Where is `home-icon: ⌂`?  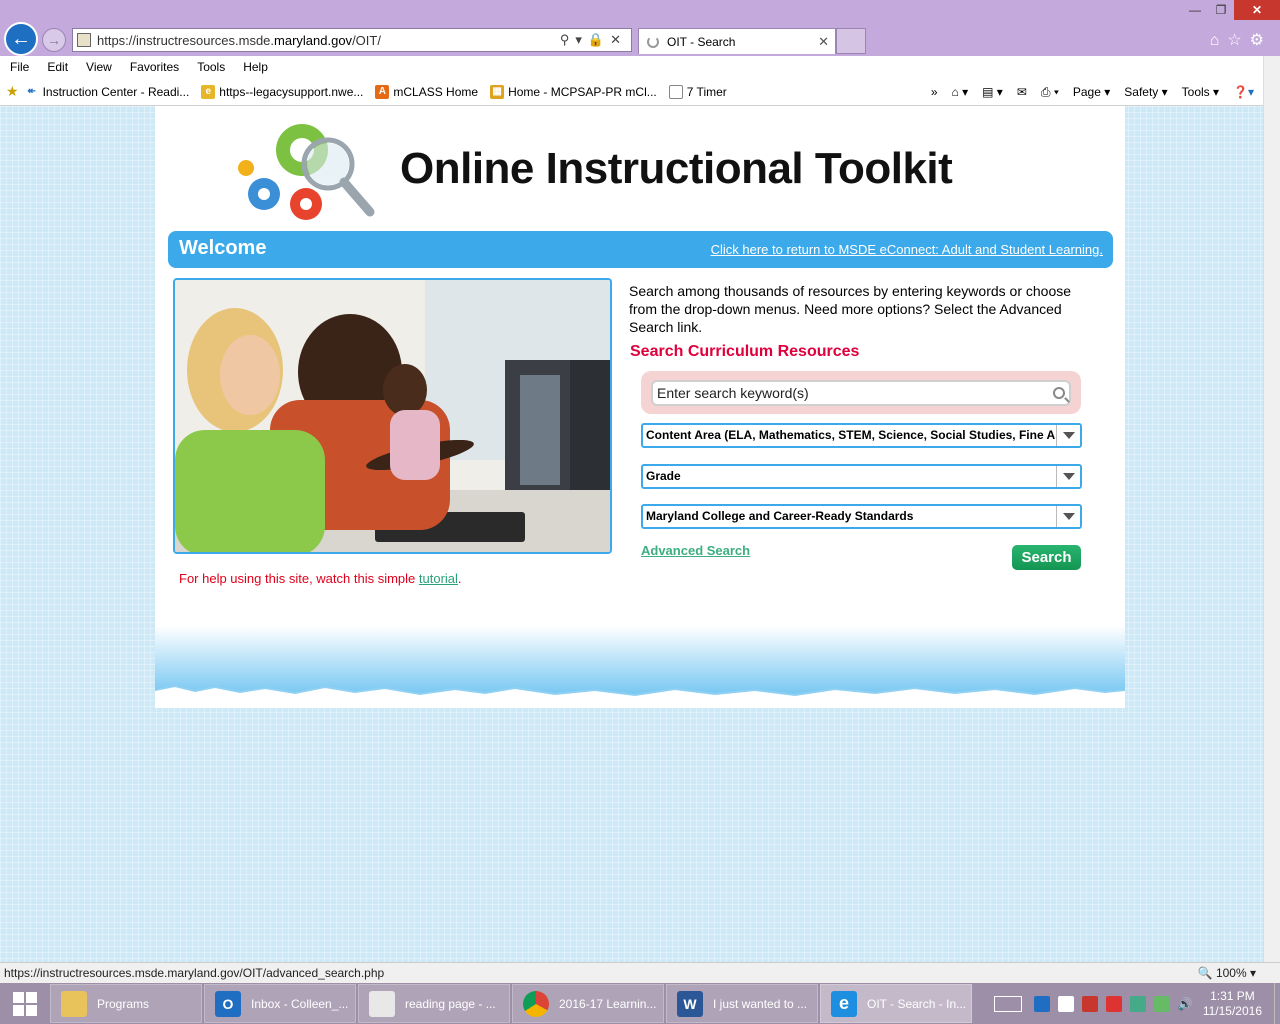 home-icon: ⌂ is located at coordinates (1219, 40).